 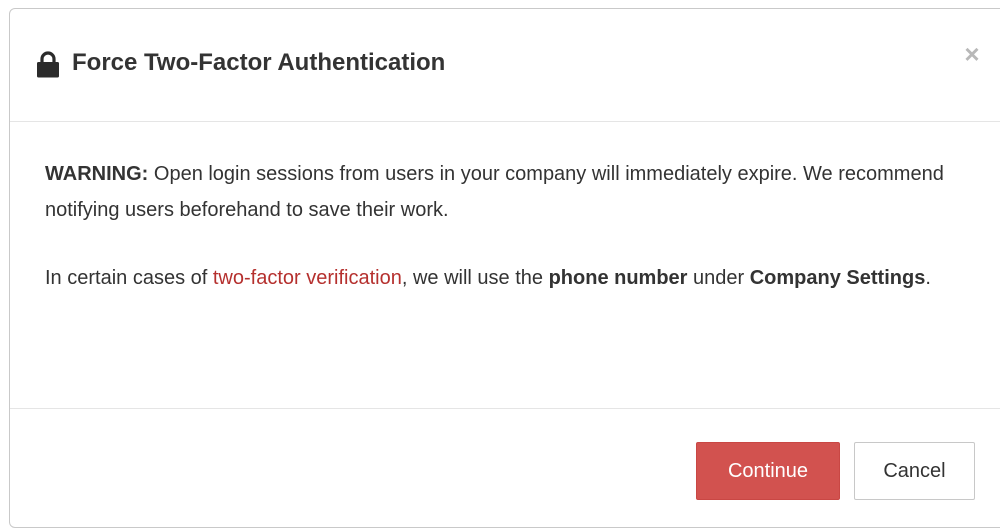 I want to click on warning-label: WARNING:, so click(x=97, y=174).